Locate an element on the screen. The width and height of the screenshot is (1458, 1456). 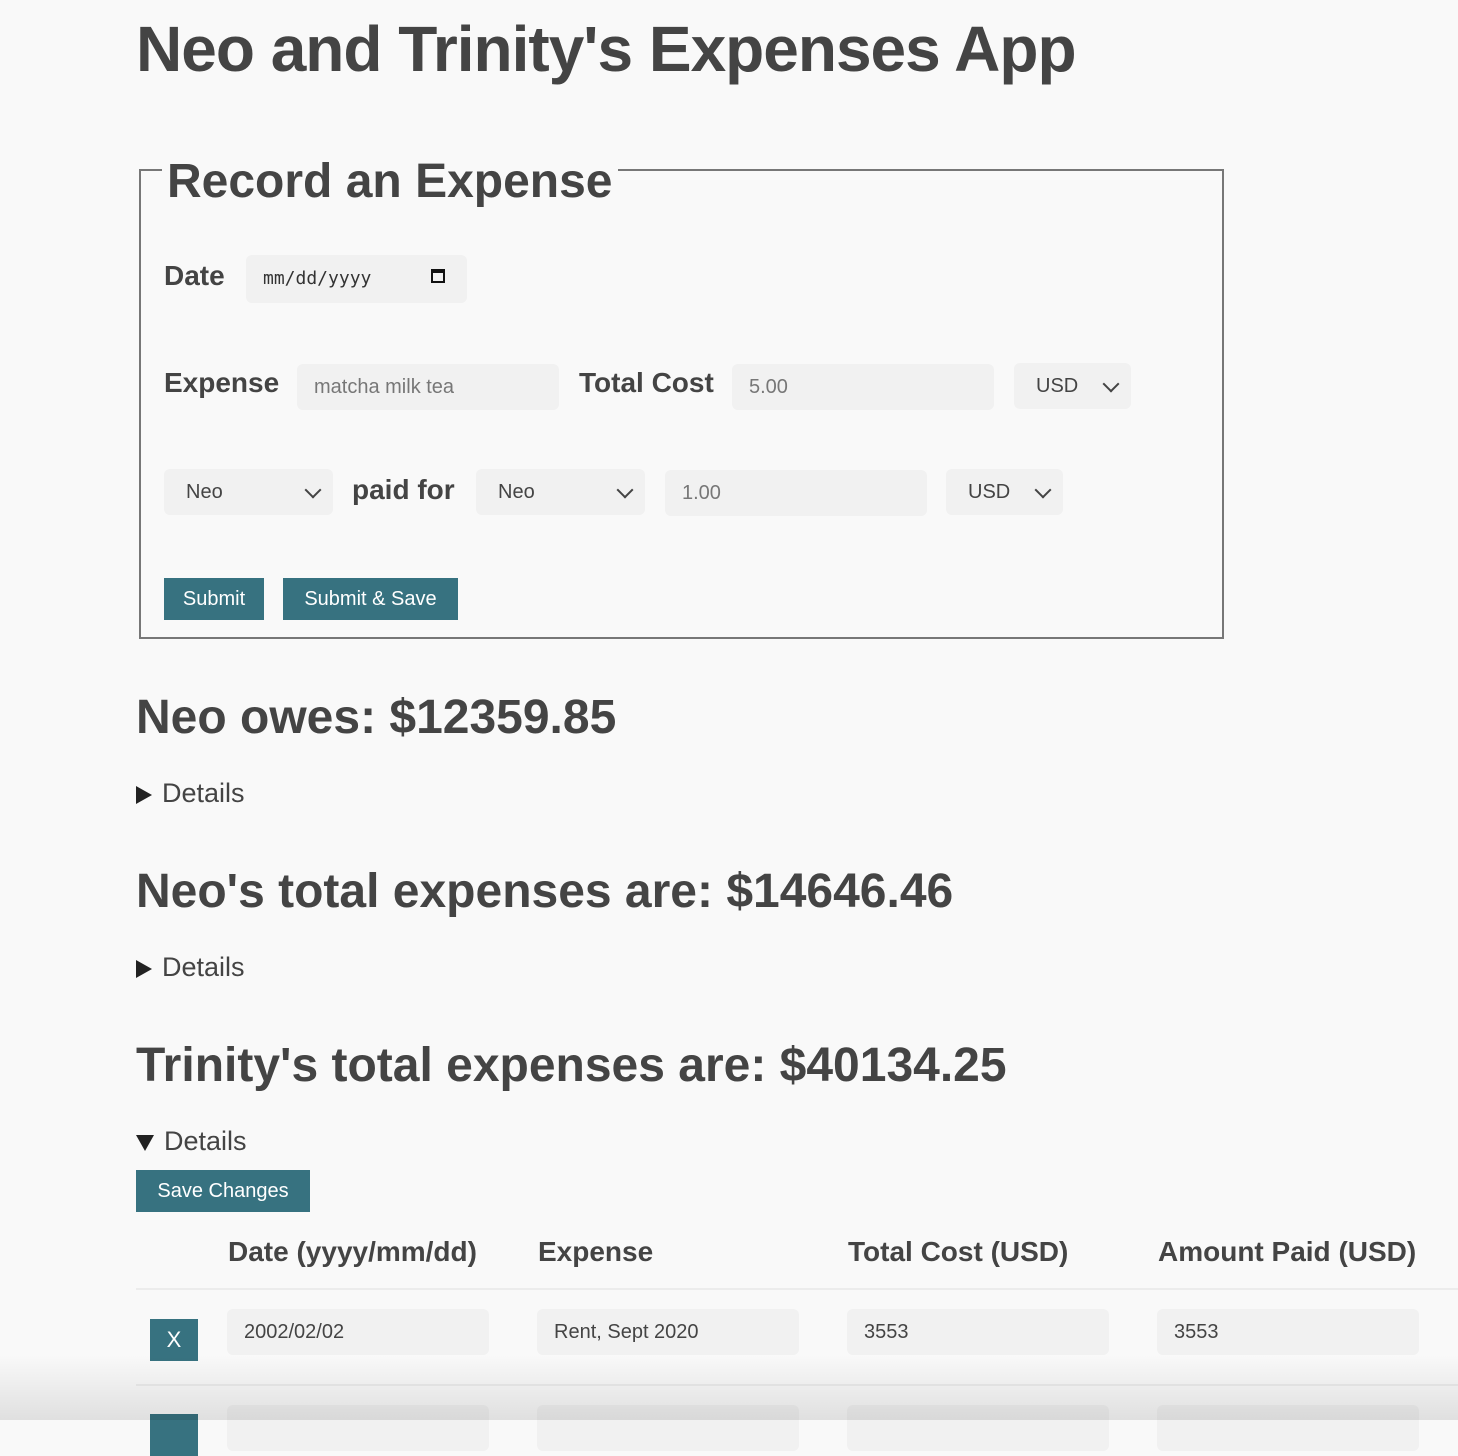
expense-cell-input: Rent, Sept 2020 is located at coordinates (668, 1332).